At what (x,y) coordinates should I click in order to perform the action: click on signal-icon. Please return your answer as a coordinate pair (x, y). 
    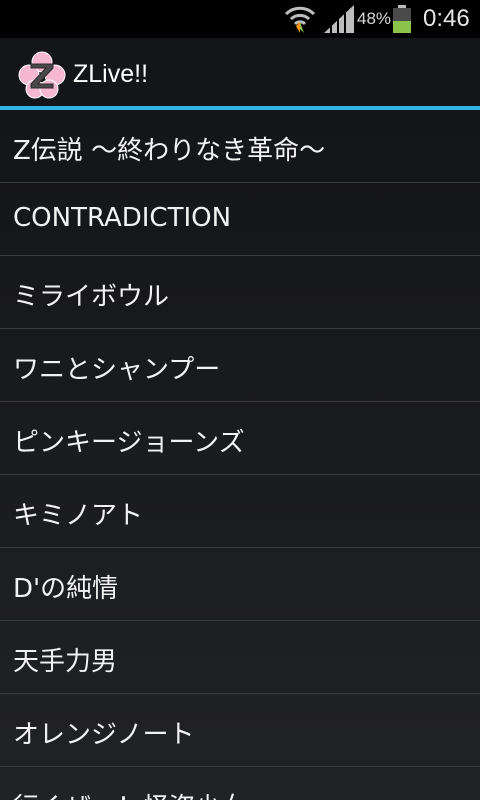
    Looking at the image, I should click on (339, 19).